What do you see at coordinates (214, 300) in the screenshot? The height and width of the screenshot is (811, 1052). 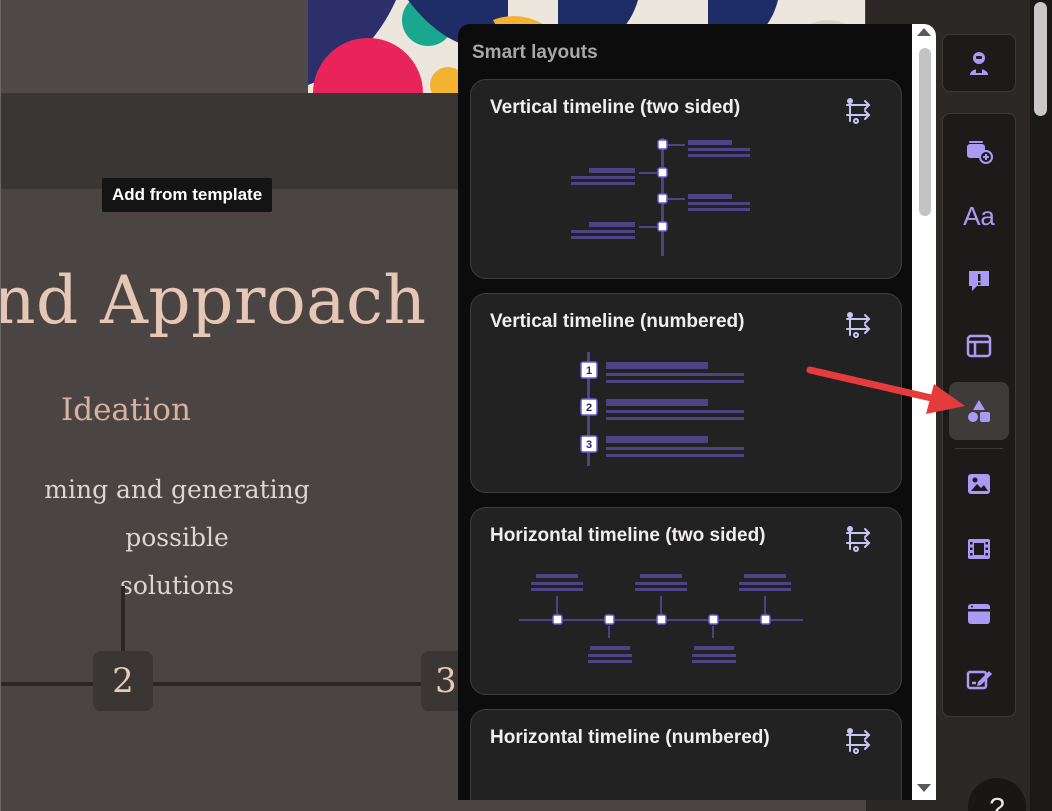 I see `slide-title: nd Approach` at bounding box center [214, 300].